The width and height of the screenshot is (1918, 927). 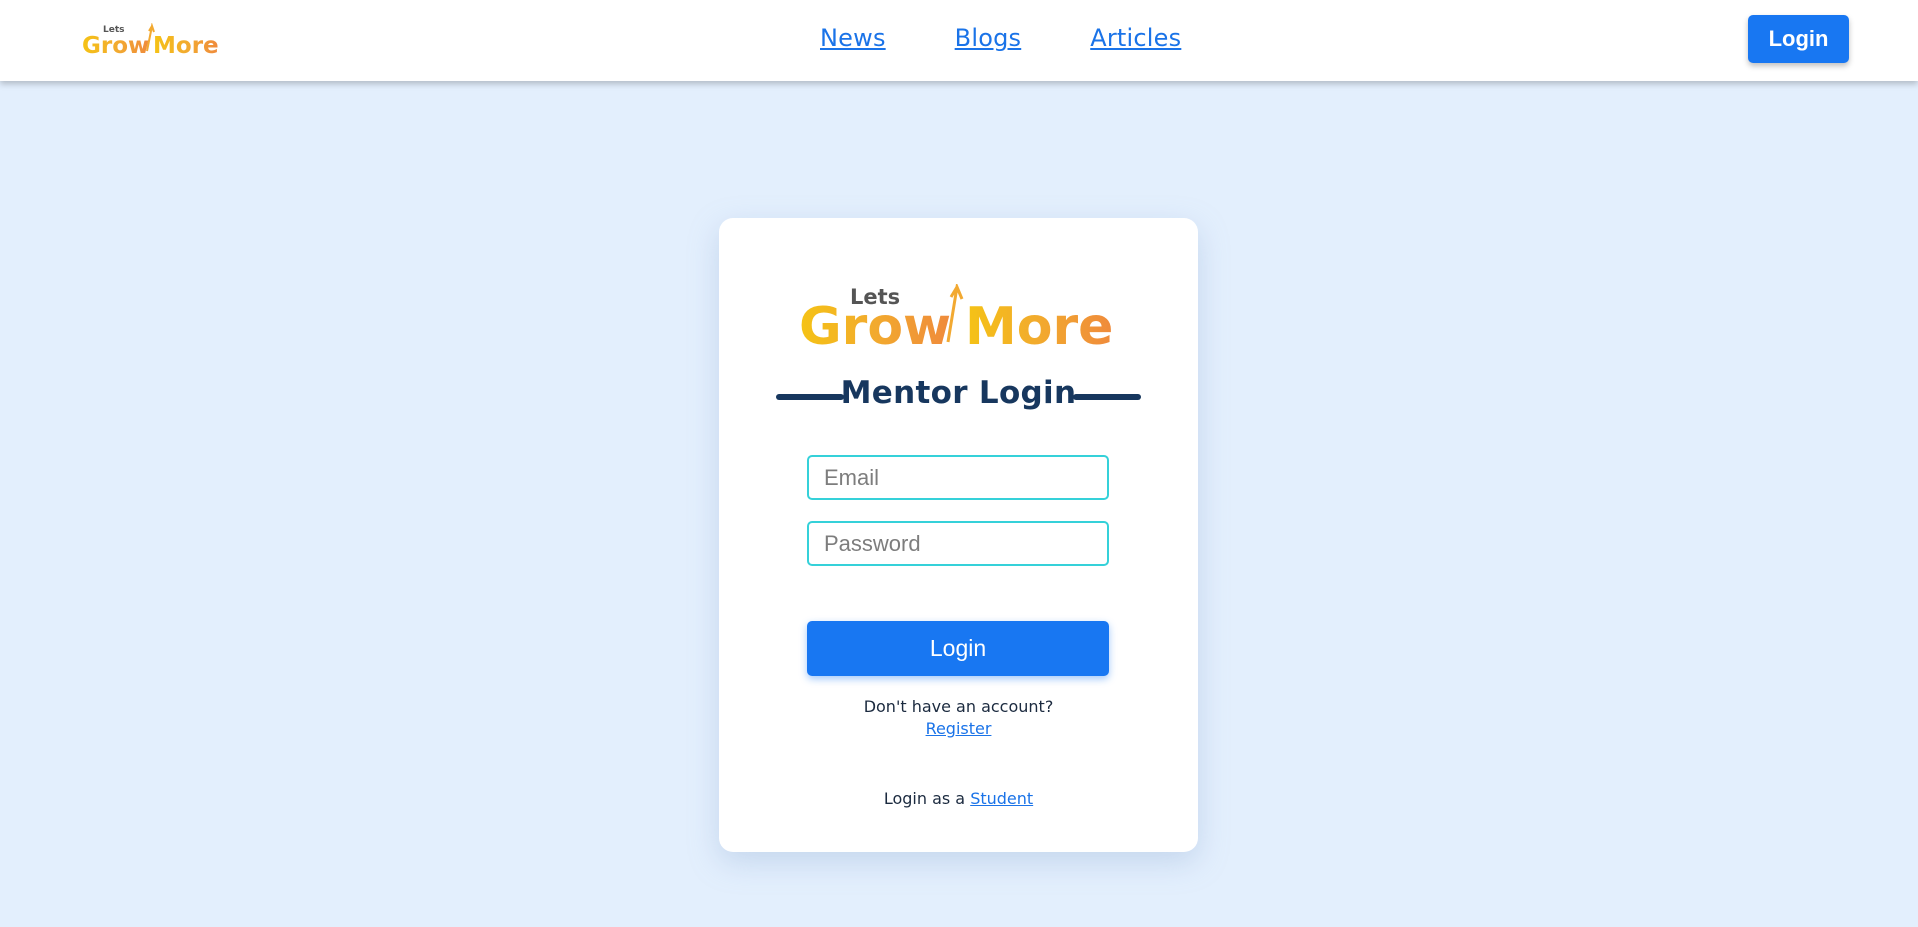 I want to click on student-login-row: Login as a Student, so click(x=958, y=798).